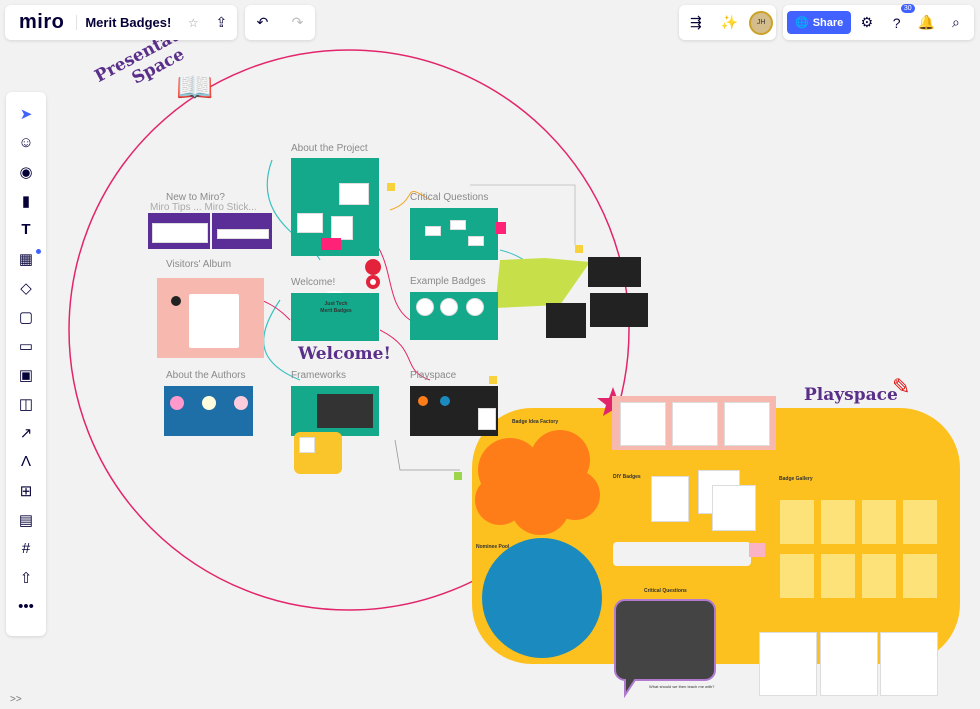 This screenshot has height=709, width=980. What do you see at coordinates (26, 548) in the screenshot?
I see `frame-icon: #` at bounding box center [26, 548].